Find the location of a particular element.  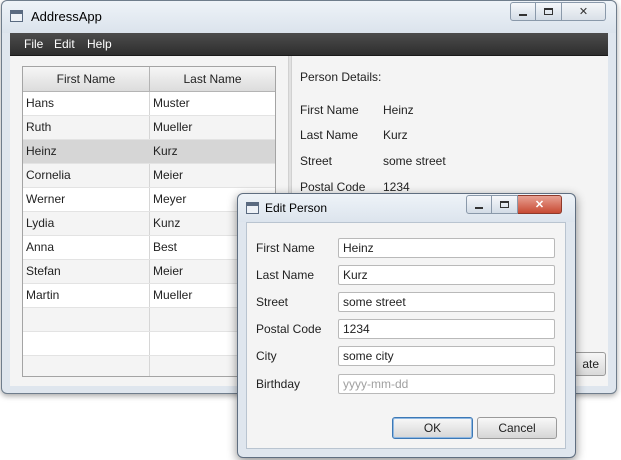

detail-value-first-name: Heinz is located at coordinates (398, 110).